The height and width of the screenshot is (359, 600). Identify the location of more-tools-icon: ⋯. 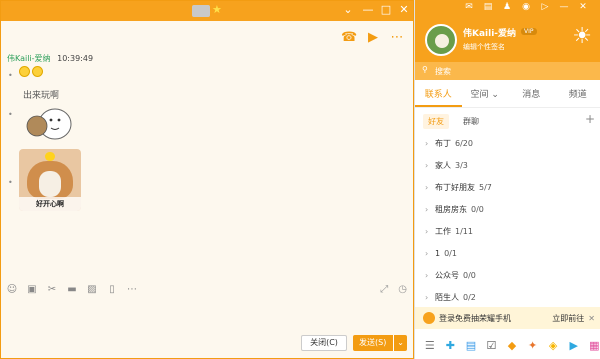
(132, 289).